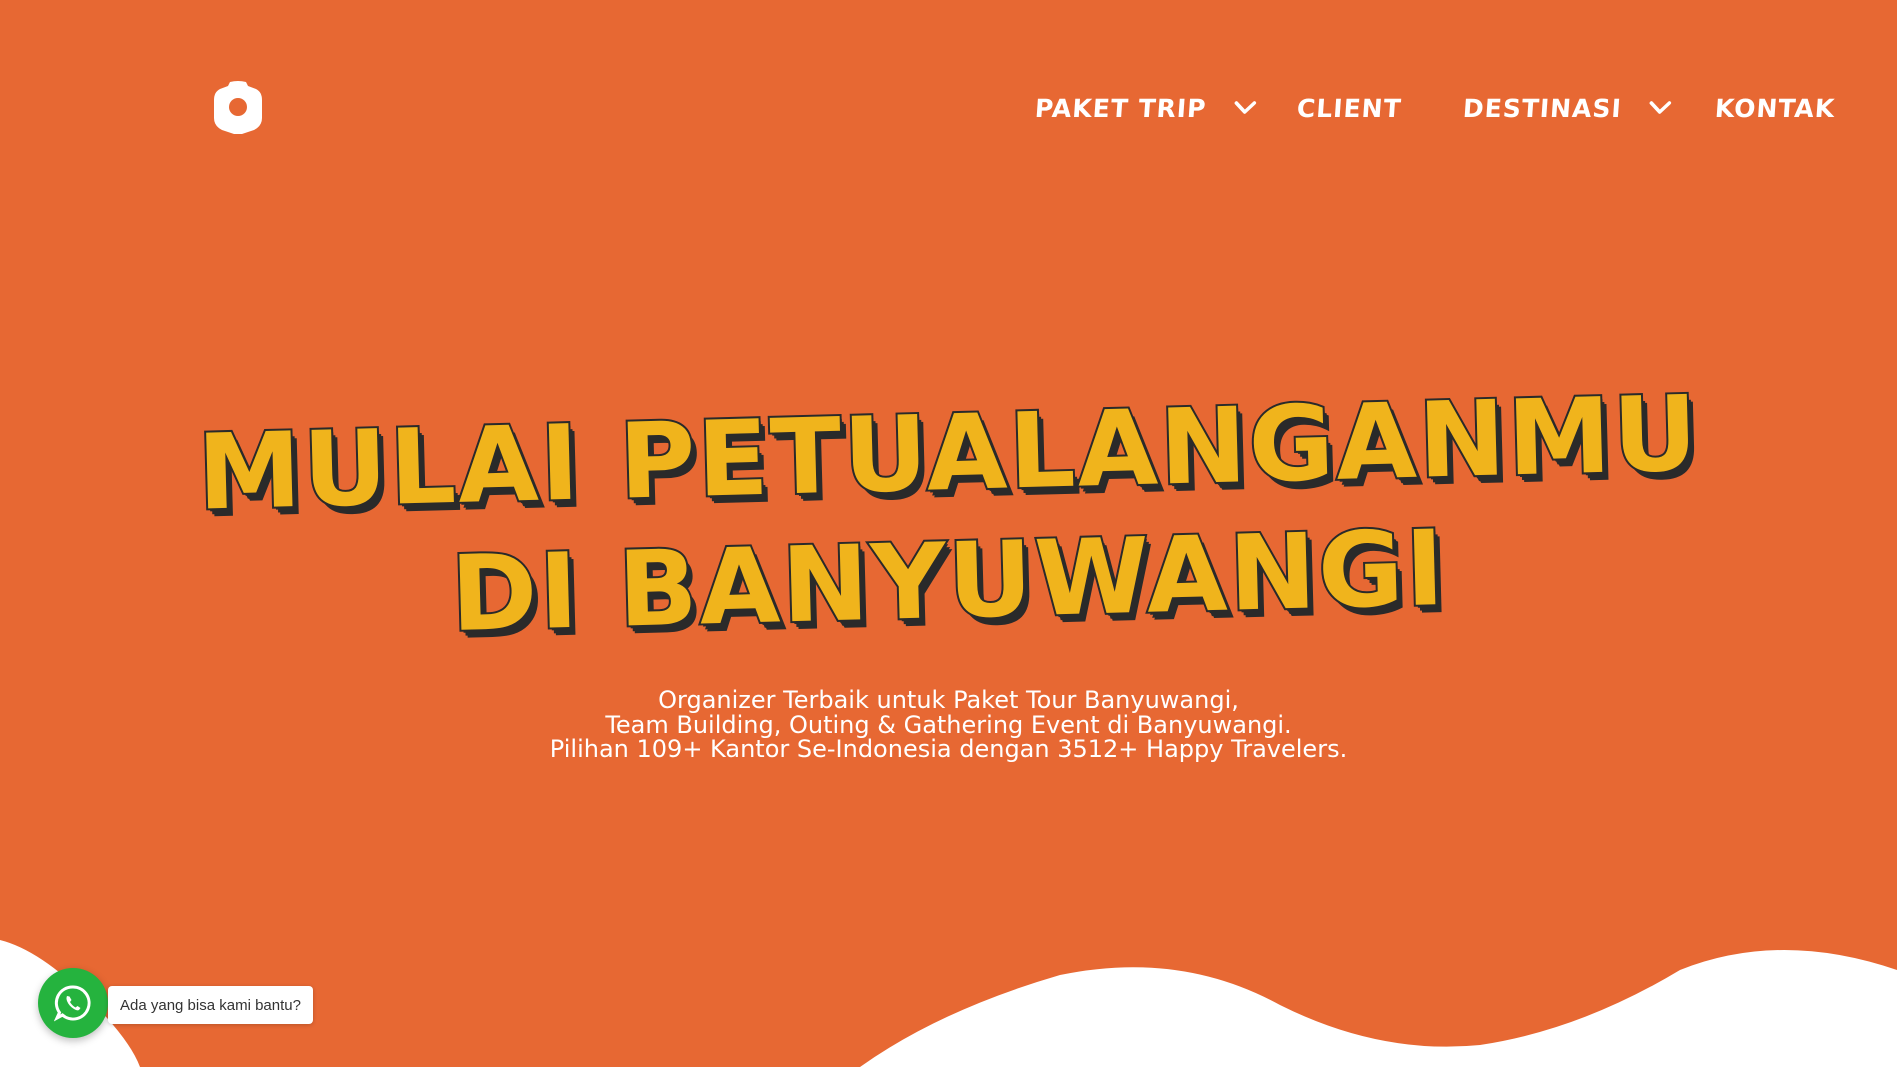 The height and width of the screenshot is (1067, 1897). I want to click on main-nav: PAKET TRIP CLIENT DESTINASI KONTAK, so click(948, 108).